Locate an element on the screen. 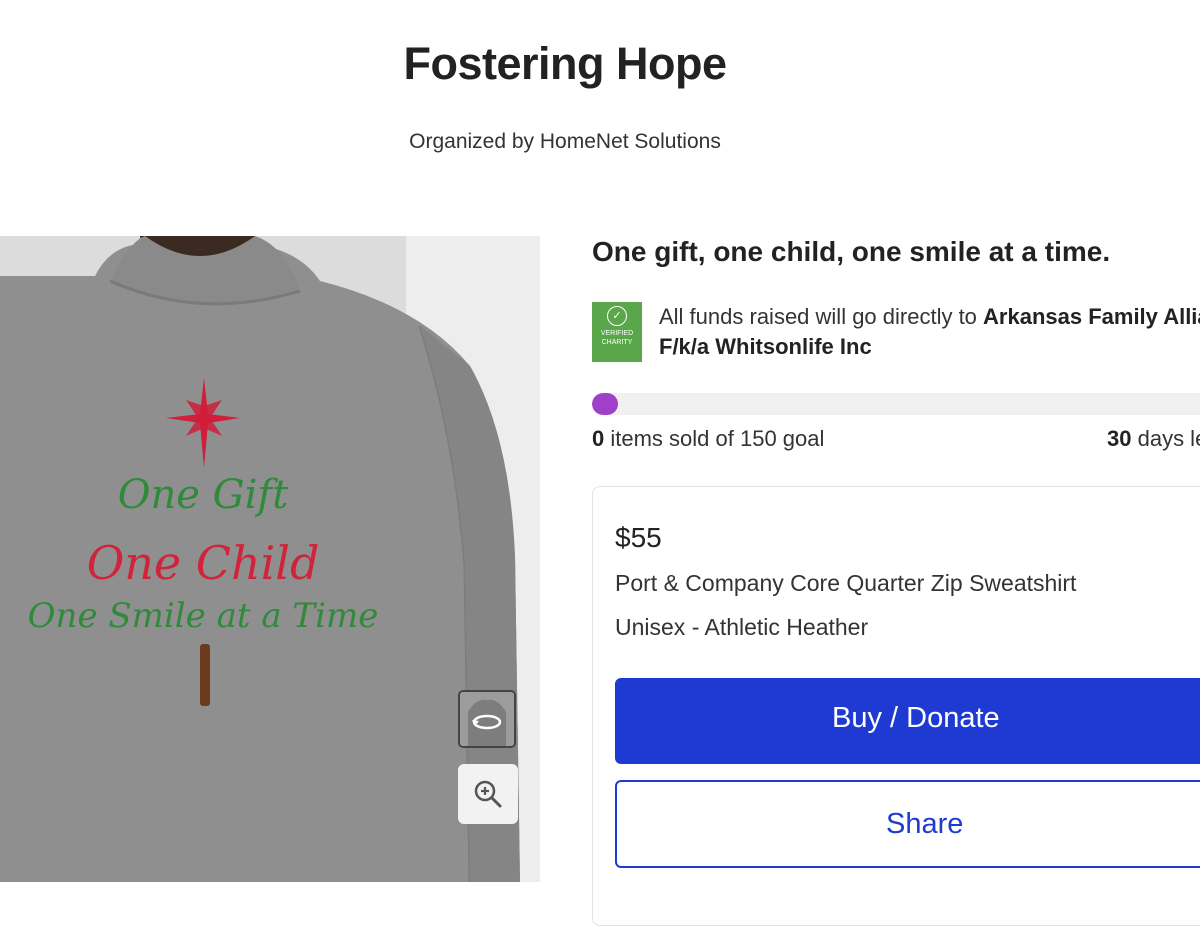 This screenshot has width=1200, height=926. price: $55 is located at coordinates (638, 537).